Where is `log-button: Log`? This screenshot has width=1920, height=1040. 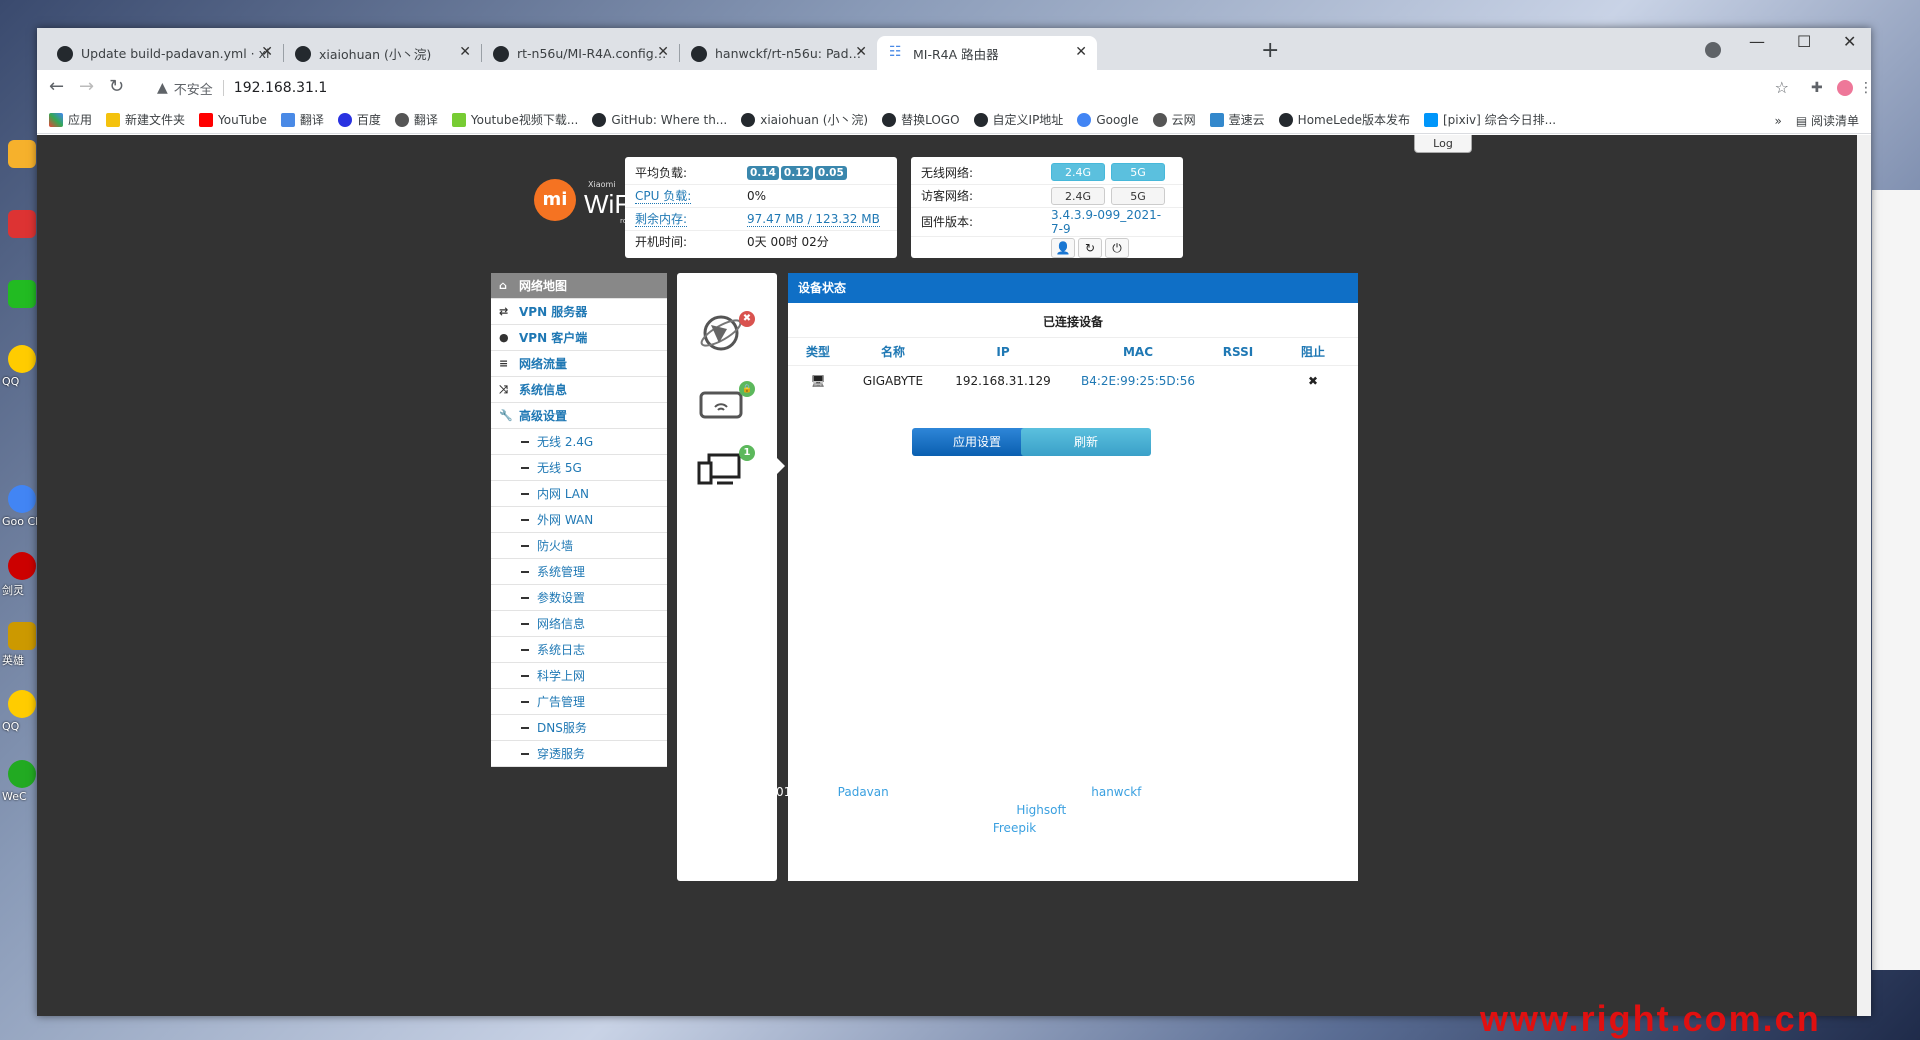
log-button: Log is located at coordinates (1443, 144).